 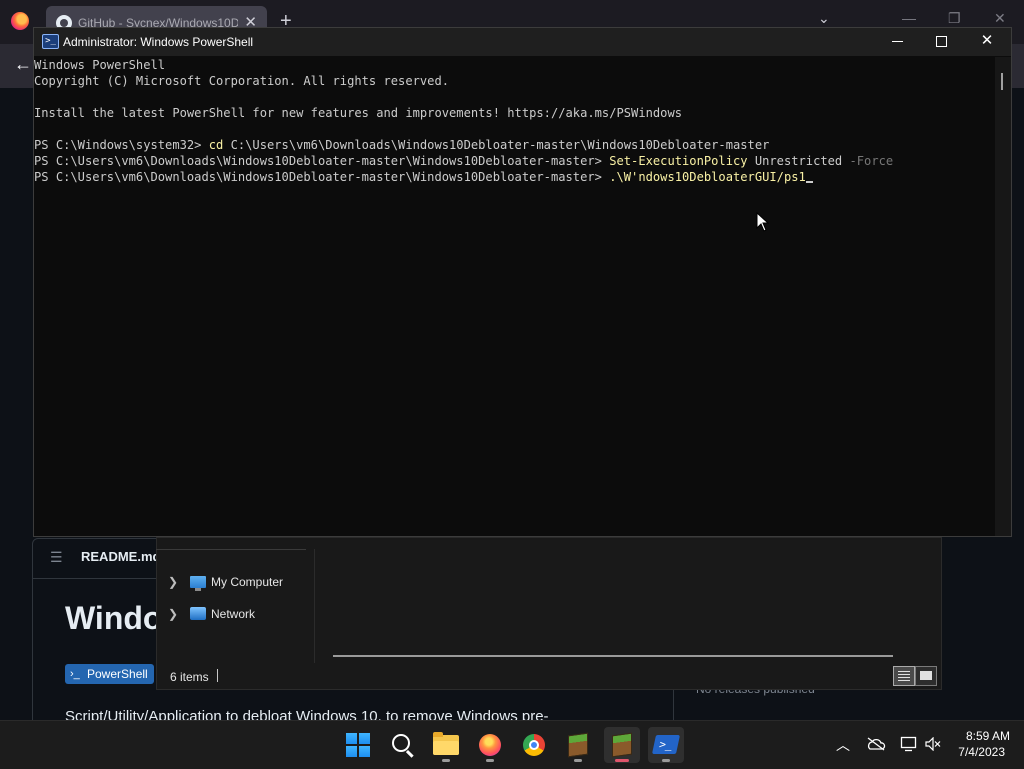 What do you see at coordinates (109, 674) in the screenshot?
I see `powershell-badge: PowerShell` at bounding box center [109, 674].